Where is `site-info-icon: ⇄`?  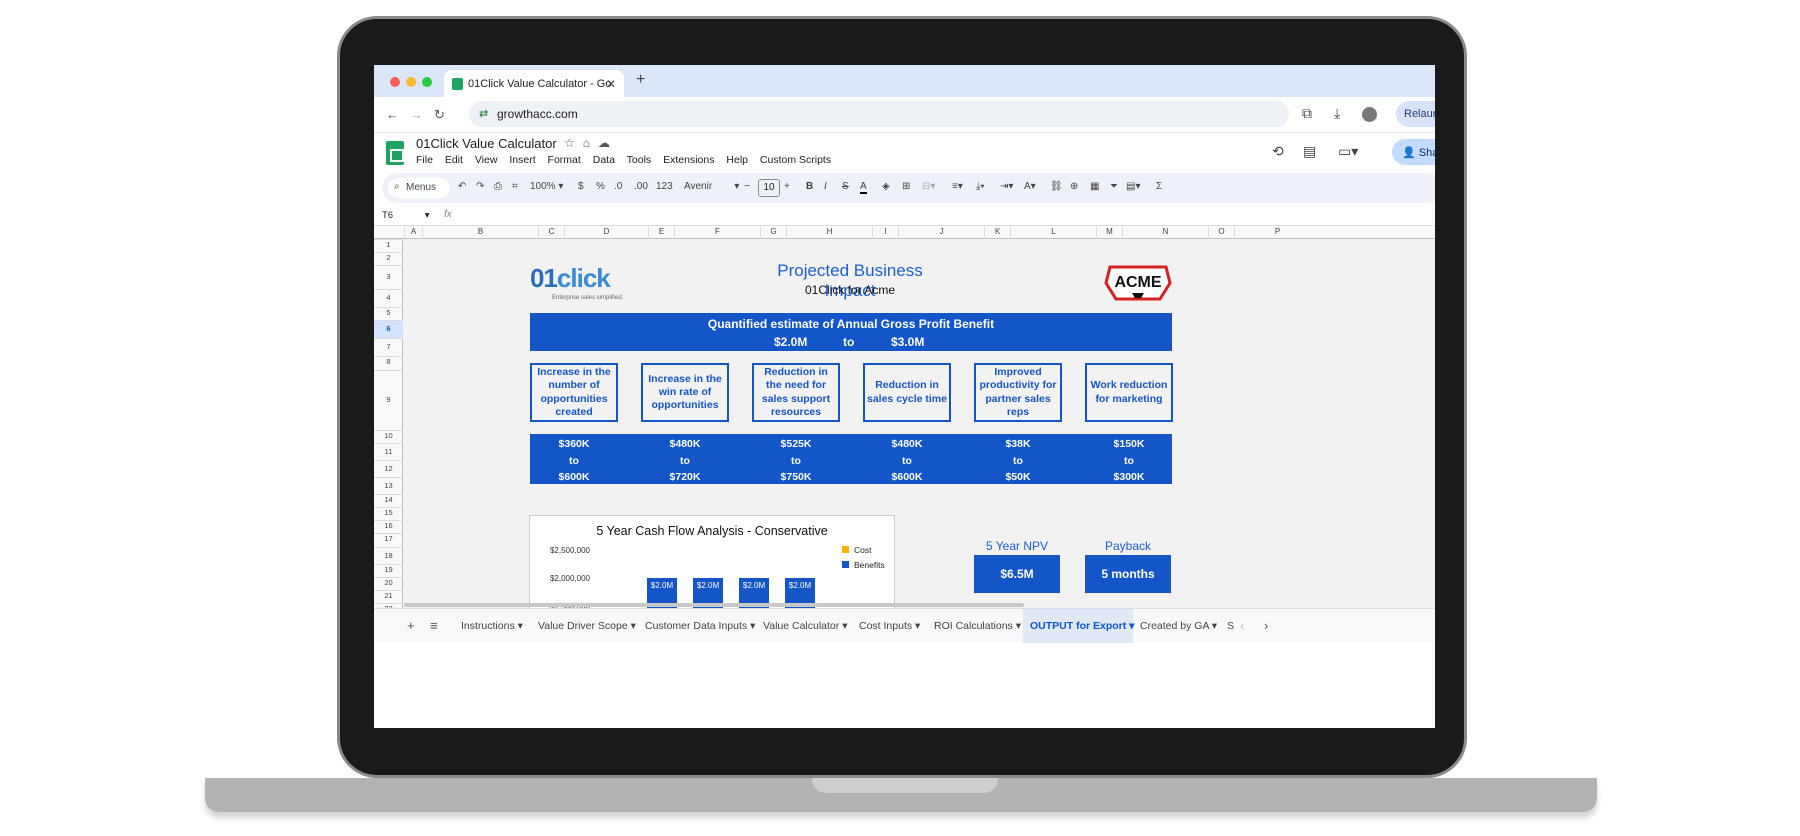
site-info-icon: ⇄ is located at coordinates (483, 113).